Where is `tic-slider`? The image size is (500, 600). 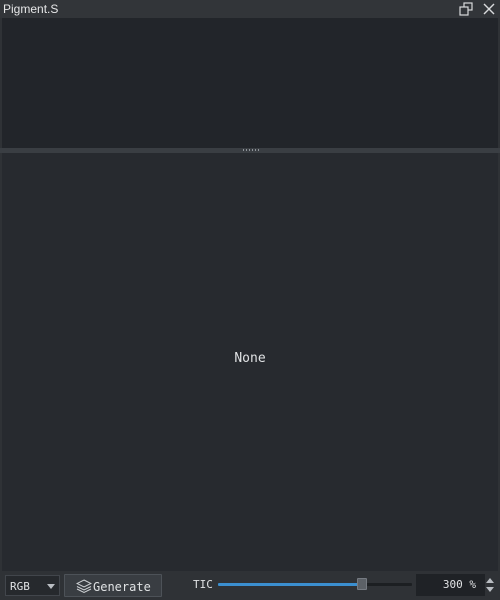
tic-slider is located at coordinates (315, 584).